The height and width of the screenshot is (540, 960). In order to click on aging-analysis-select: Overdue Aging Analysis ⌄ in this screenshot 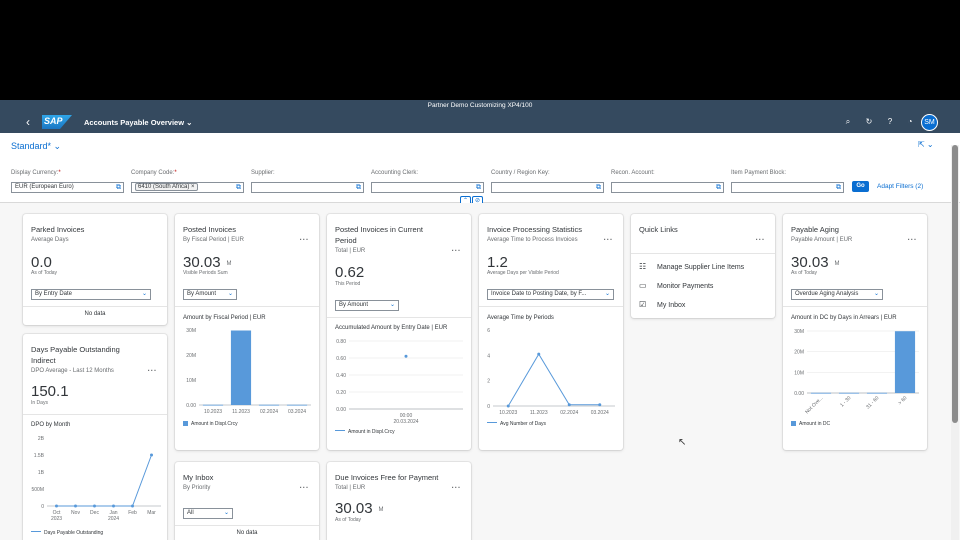, I will do `click(837, 294)`.